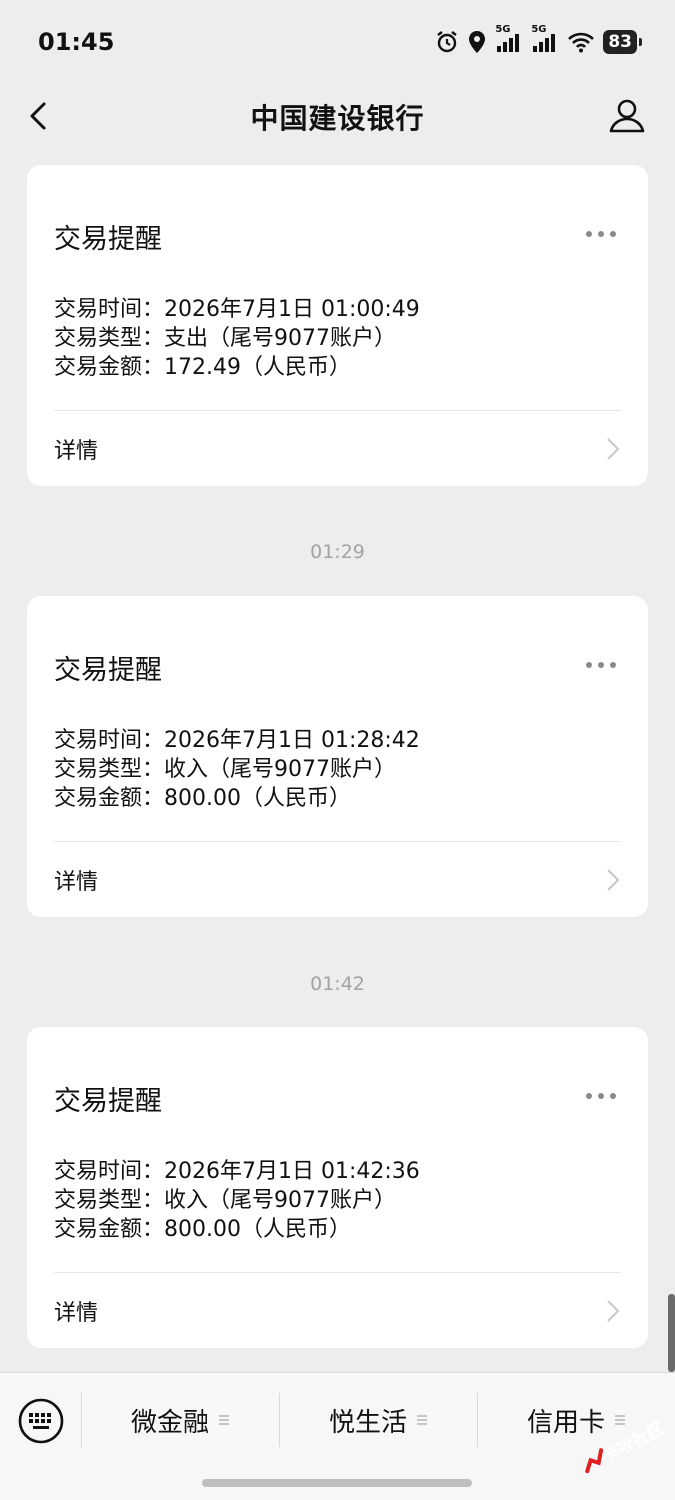  Describe the element at coordinates (627, 116) in the screenshot. I see `person-icon` at that location.